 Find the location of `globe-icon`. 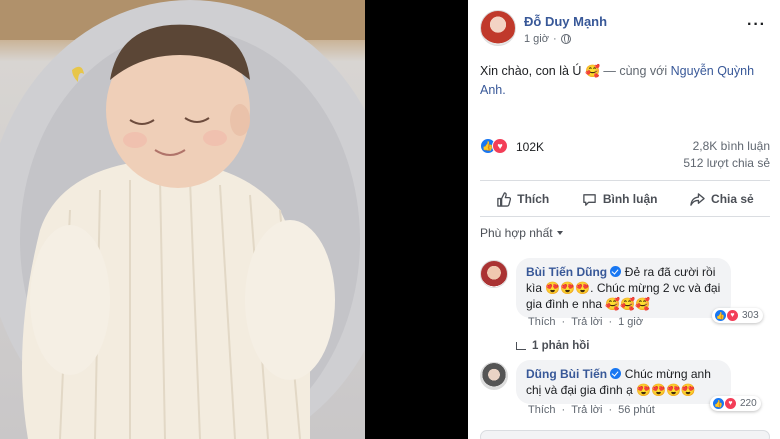

globe-icon is located at coordinates (565, 39).